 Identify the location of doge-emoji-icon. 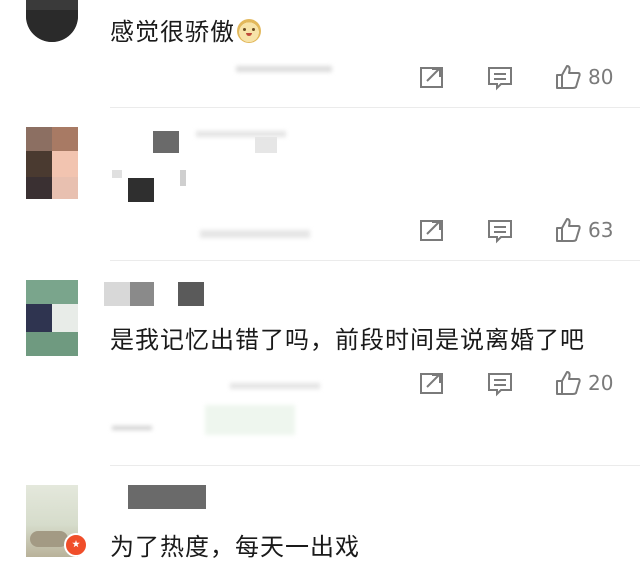
(249, 31).